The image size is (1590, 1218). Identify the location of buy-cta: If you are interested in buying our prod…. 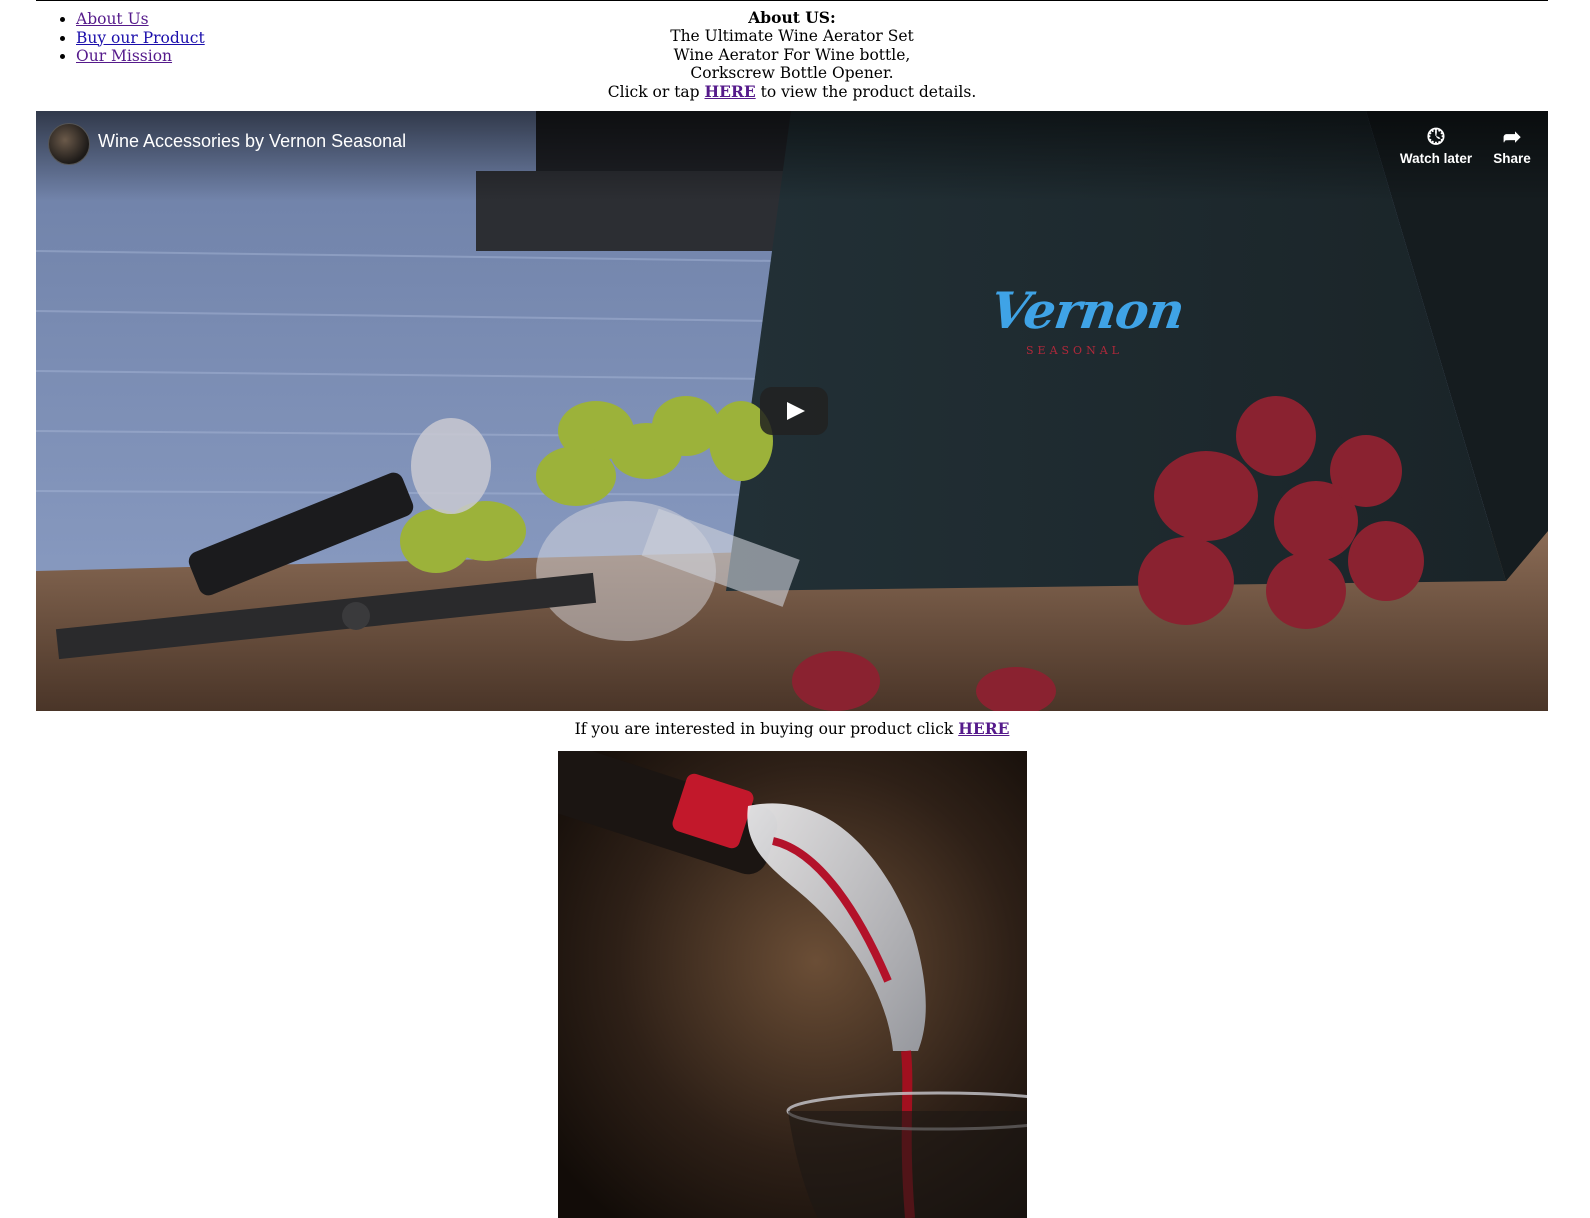
(792, 729).